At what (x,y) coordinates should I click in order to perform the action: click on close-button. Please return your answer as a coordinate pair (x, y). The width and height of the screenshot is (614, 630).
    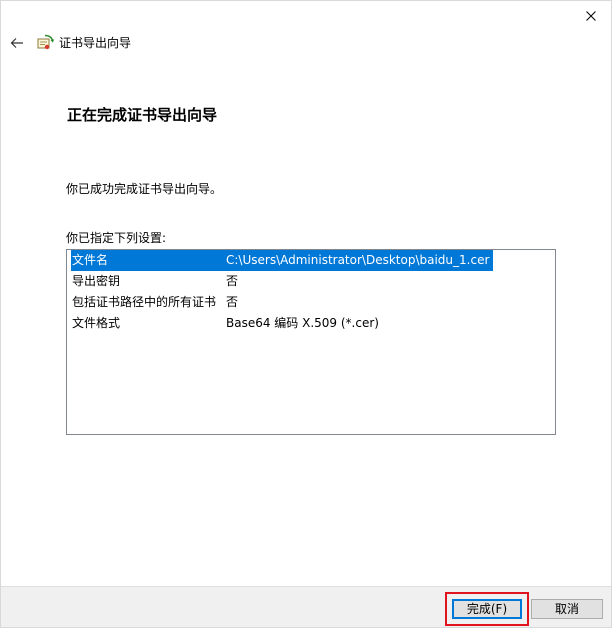
    Looking at the image, I should click on (591, 16).